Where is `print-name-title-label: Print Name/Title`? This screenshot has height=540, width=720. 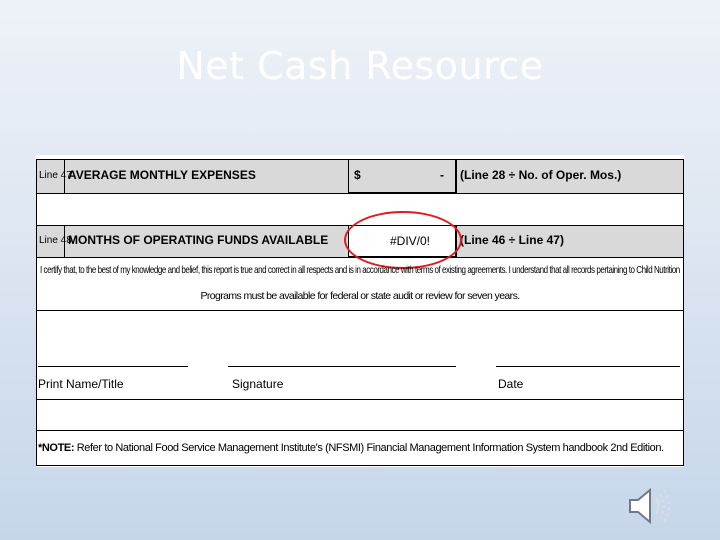 print-name-title-label: Print Name/Title is located at coordinates (81, 384).